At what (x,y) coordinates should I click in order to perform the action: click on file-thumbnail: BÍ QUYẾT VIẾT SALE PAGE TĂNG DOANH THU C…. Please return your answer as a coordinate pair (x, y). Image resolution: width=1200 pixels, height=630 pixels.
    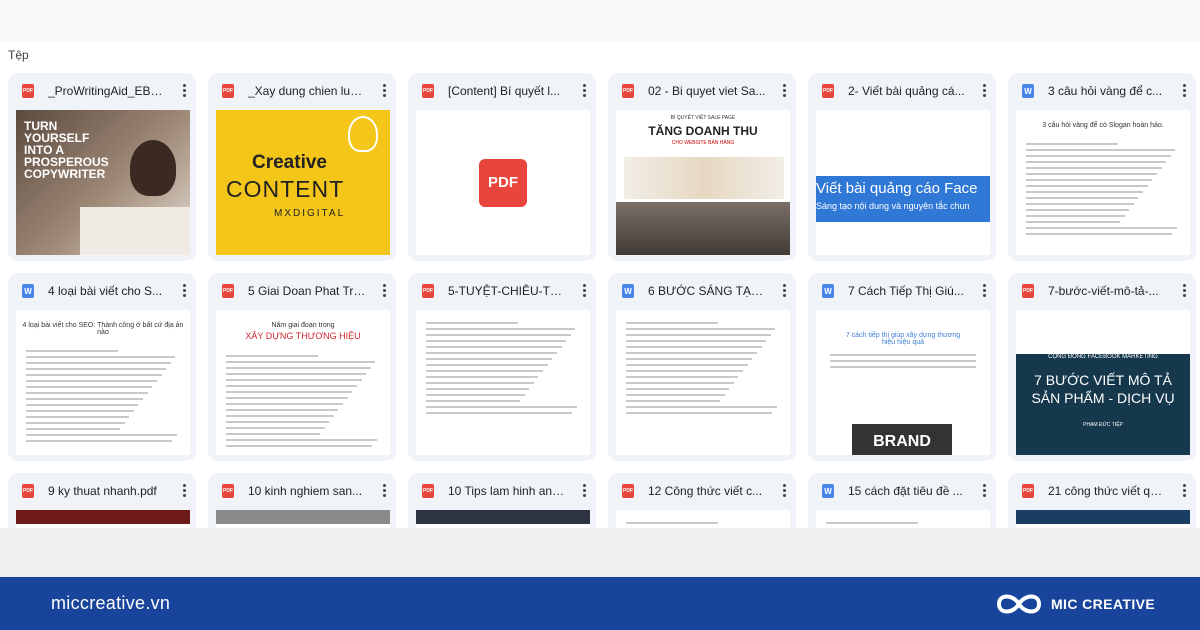
    Looking at the image, I should click on (703, 182).